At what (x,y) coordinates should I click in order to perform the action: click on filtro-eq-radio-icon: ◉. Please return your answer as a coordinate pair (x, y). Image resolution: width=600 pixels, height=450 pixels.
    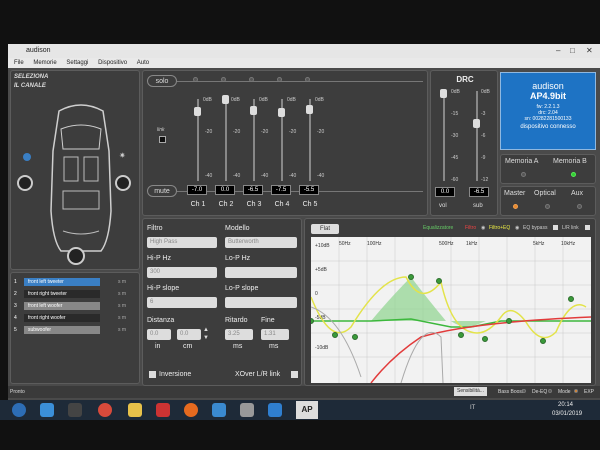
    Looking at the image, I should click on (517, 228).